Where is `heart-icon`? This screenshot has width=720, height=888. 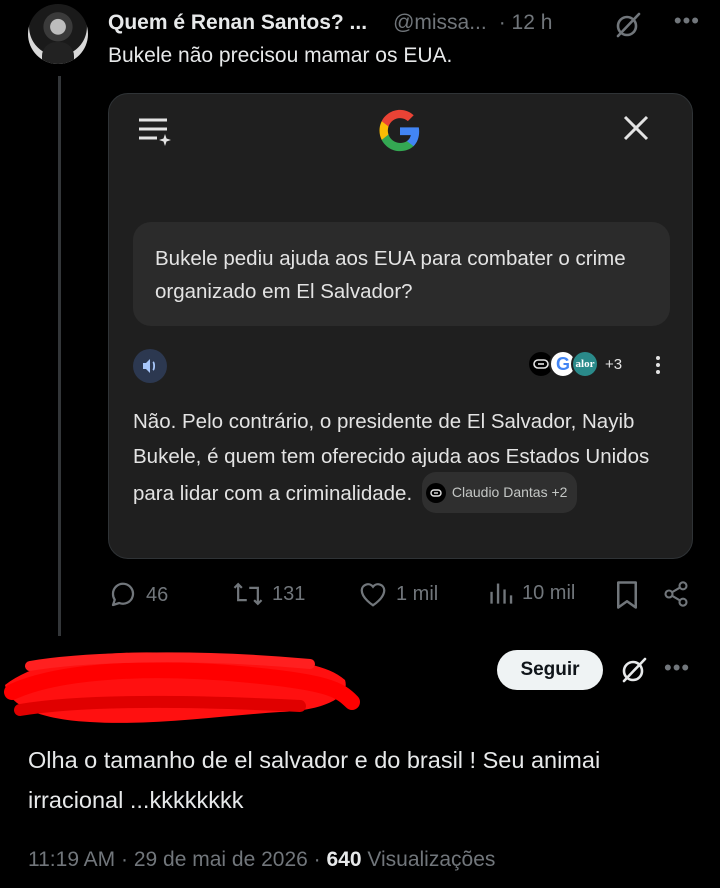 heart-icon is located at coordinates (373, 595).